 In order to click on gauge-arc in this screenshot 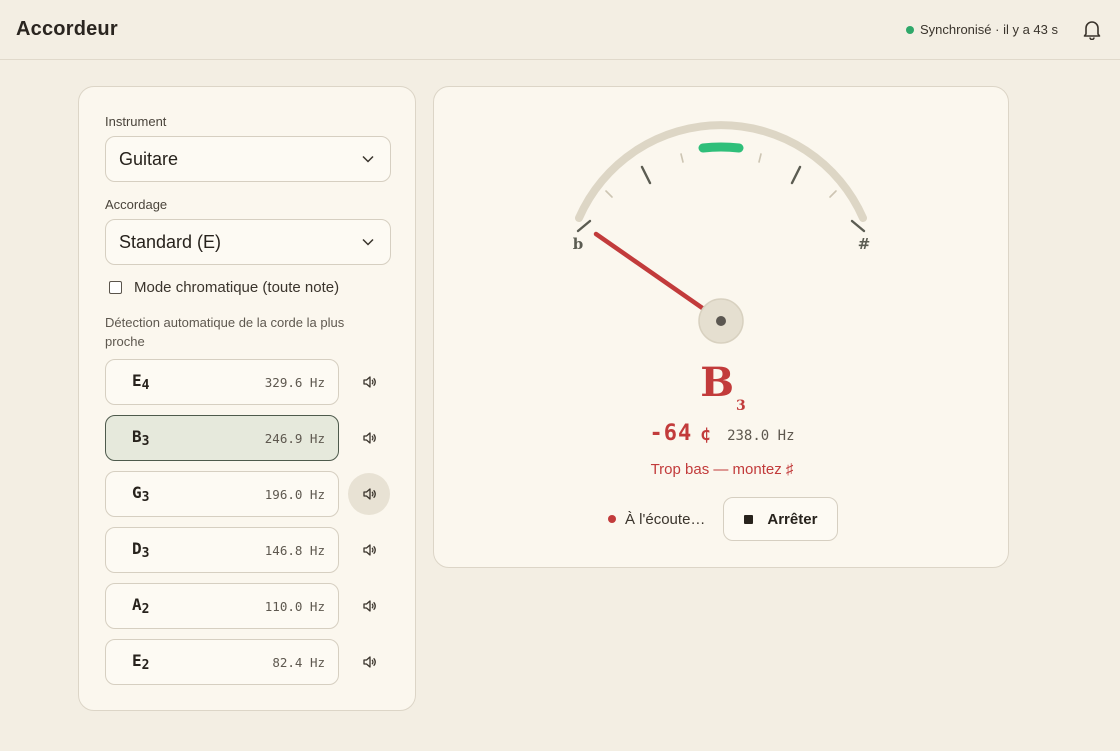, I will do `click(721, 171)`.